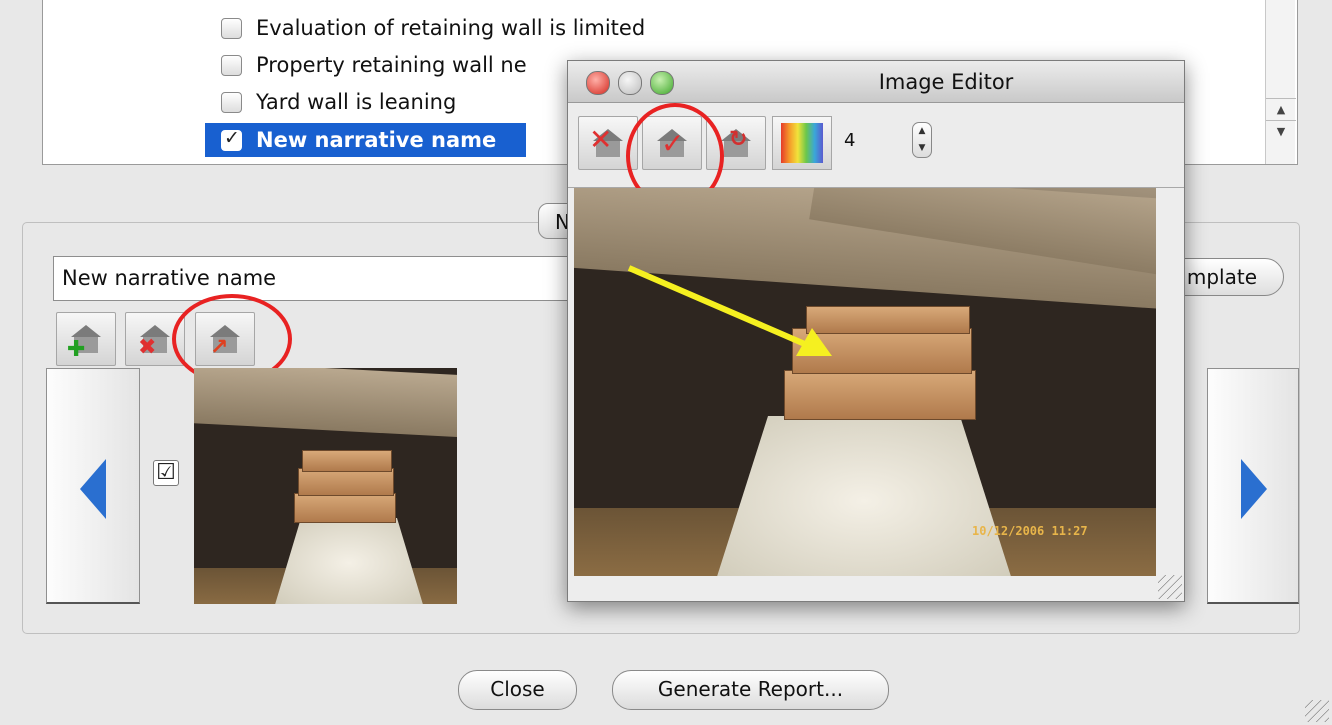 The height and width of the screenshot is (725, 1332). Describe the element at coordinates (922, 140) in the screenshot. I see `level-stepper: ▲ ▼` at that location.